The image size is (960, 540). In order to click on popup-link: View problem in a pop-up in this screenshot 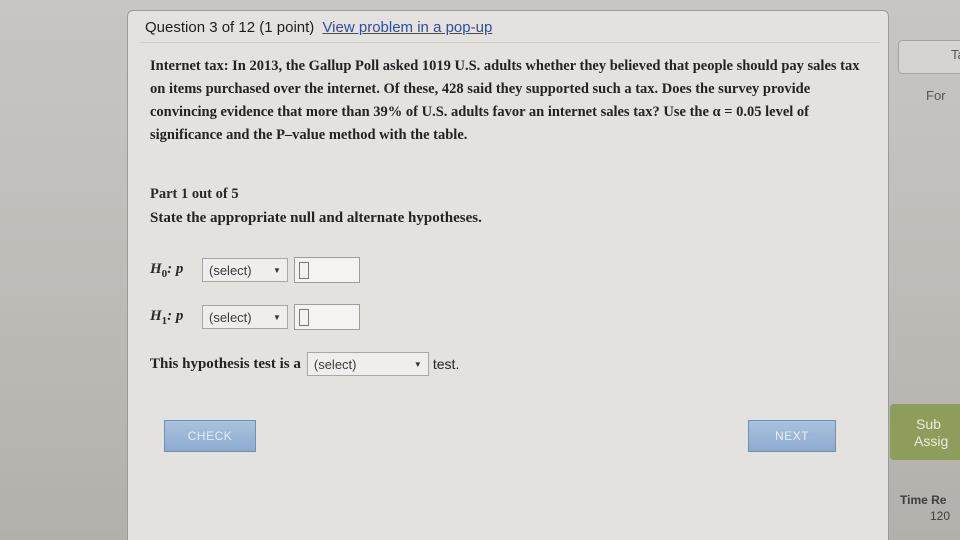, I will do `click(407, 27)`.